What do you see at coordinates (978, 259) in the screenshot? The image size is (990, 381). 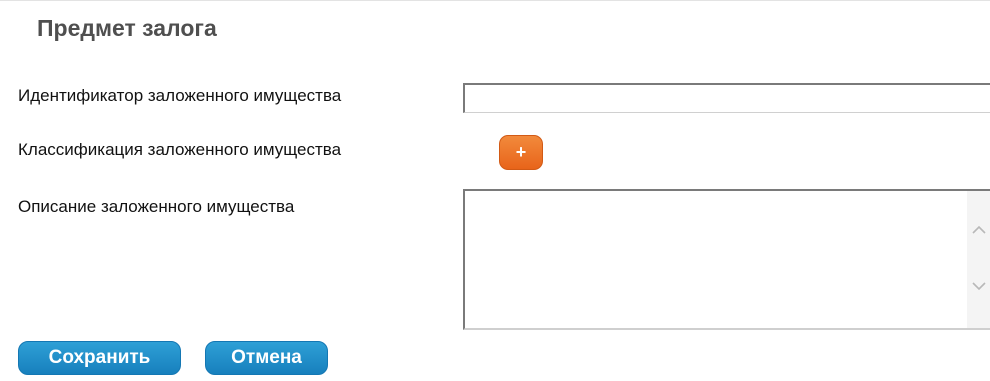 I see `description-scrollbar` at bounding box center [978, 259].